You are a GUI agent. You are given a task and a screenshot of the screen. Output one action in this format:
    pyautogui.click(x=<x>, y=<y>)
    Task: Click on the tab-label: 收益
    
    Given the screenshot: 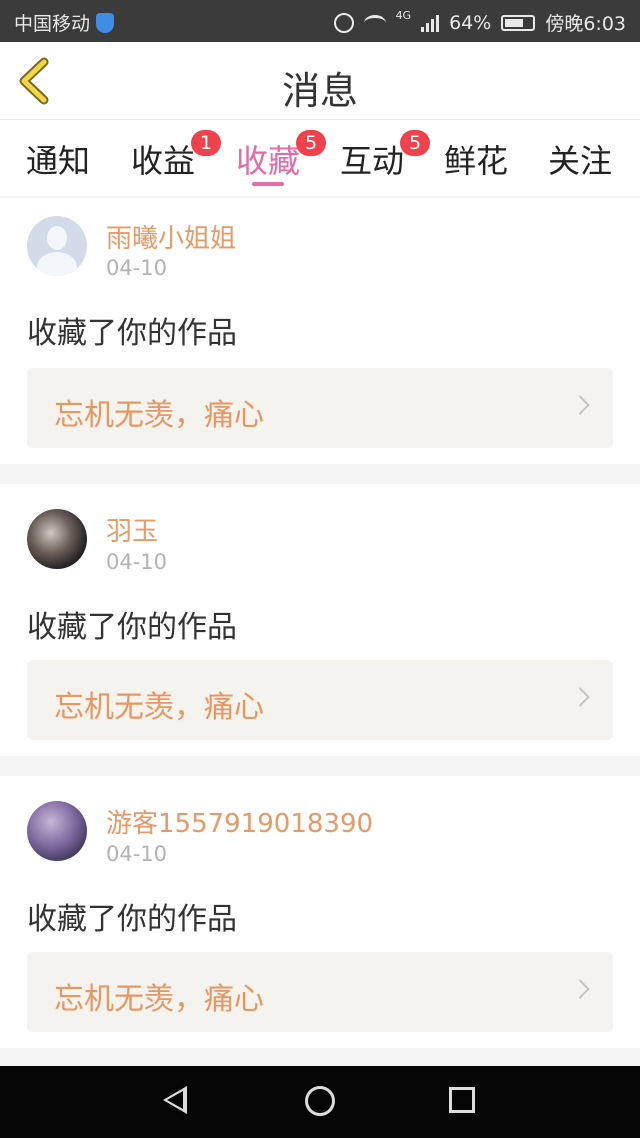 What is the action you would take?
    pyautogui.click(x=163, y=161)
    